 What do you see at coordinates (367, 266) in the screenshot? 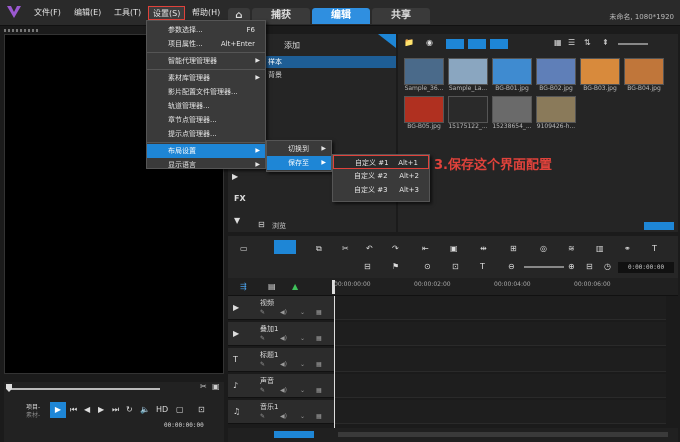
I see `tool-10-icon: ⊟` at bounding box center [367, 266].